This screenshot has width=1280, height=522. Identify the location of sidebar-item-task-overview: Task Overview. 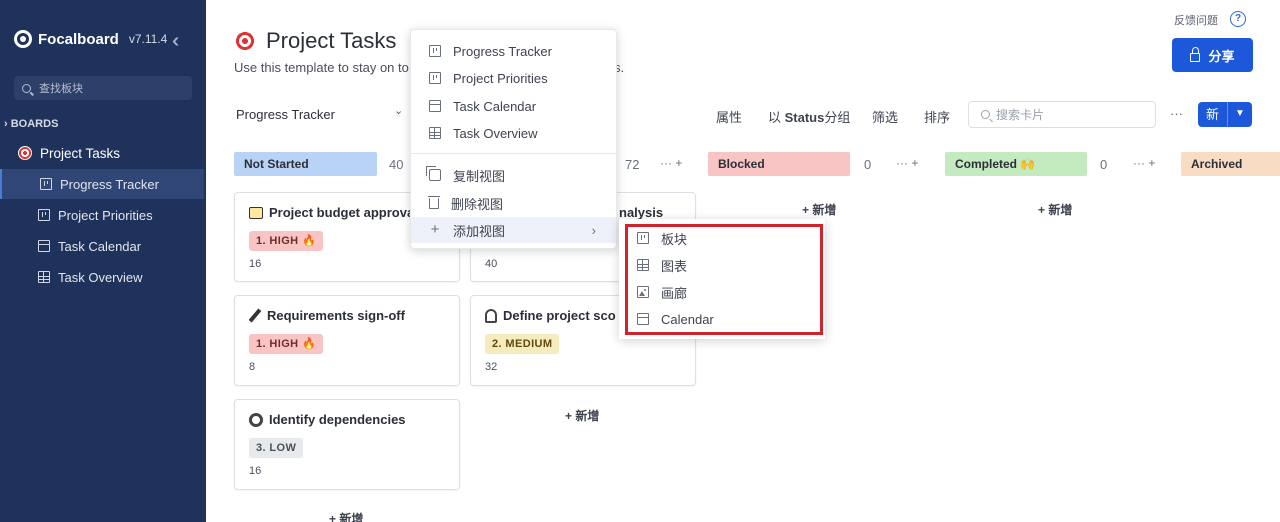
(102, 277).